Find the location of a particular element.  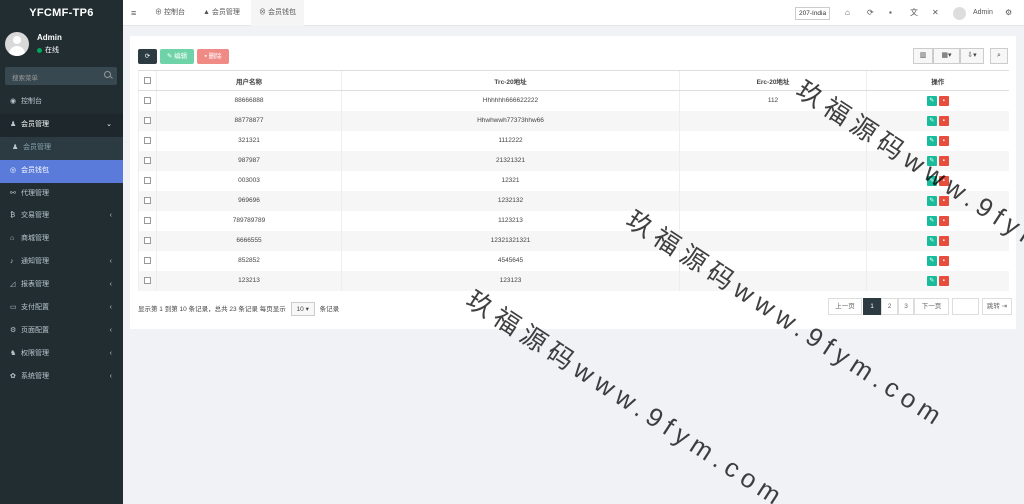

cell-username: 969696 is located at coordinates (249, 200).